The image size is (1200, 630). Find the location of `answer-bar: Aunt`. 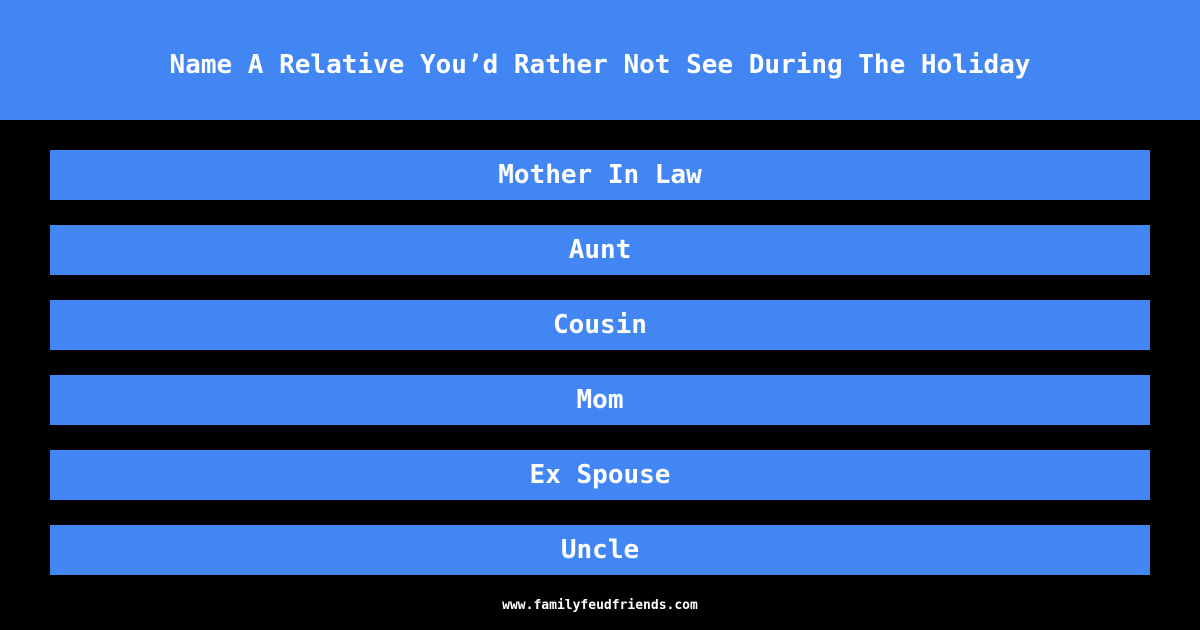

answer-bar: Aunt is located at coordinates (600, 250).